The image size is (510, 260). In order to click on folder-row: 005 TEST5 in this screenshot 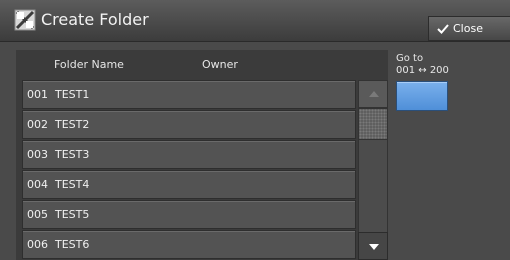, I will do `click(189, 214)`.